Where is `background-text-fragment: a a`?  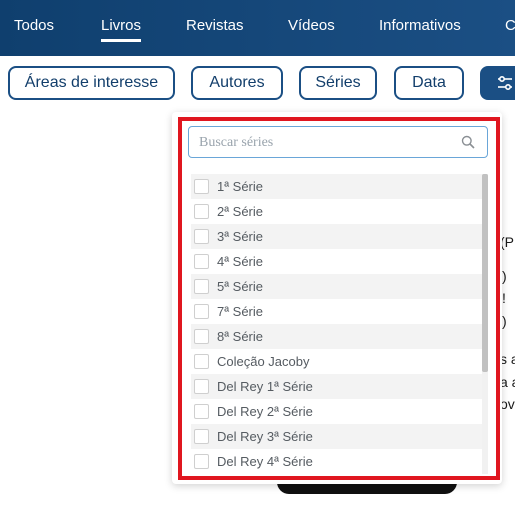 background-text-fragment: a a is located at coordinates (507, 382).